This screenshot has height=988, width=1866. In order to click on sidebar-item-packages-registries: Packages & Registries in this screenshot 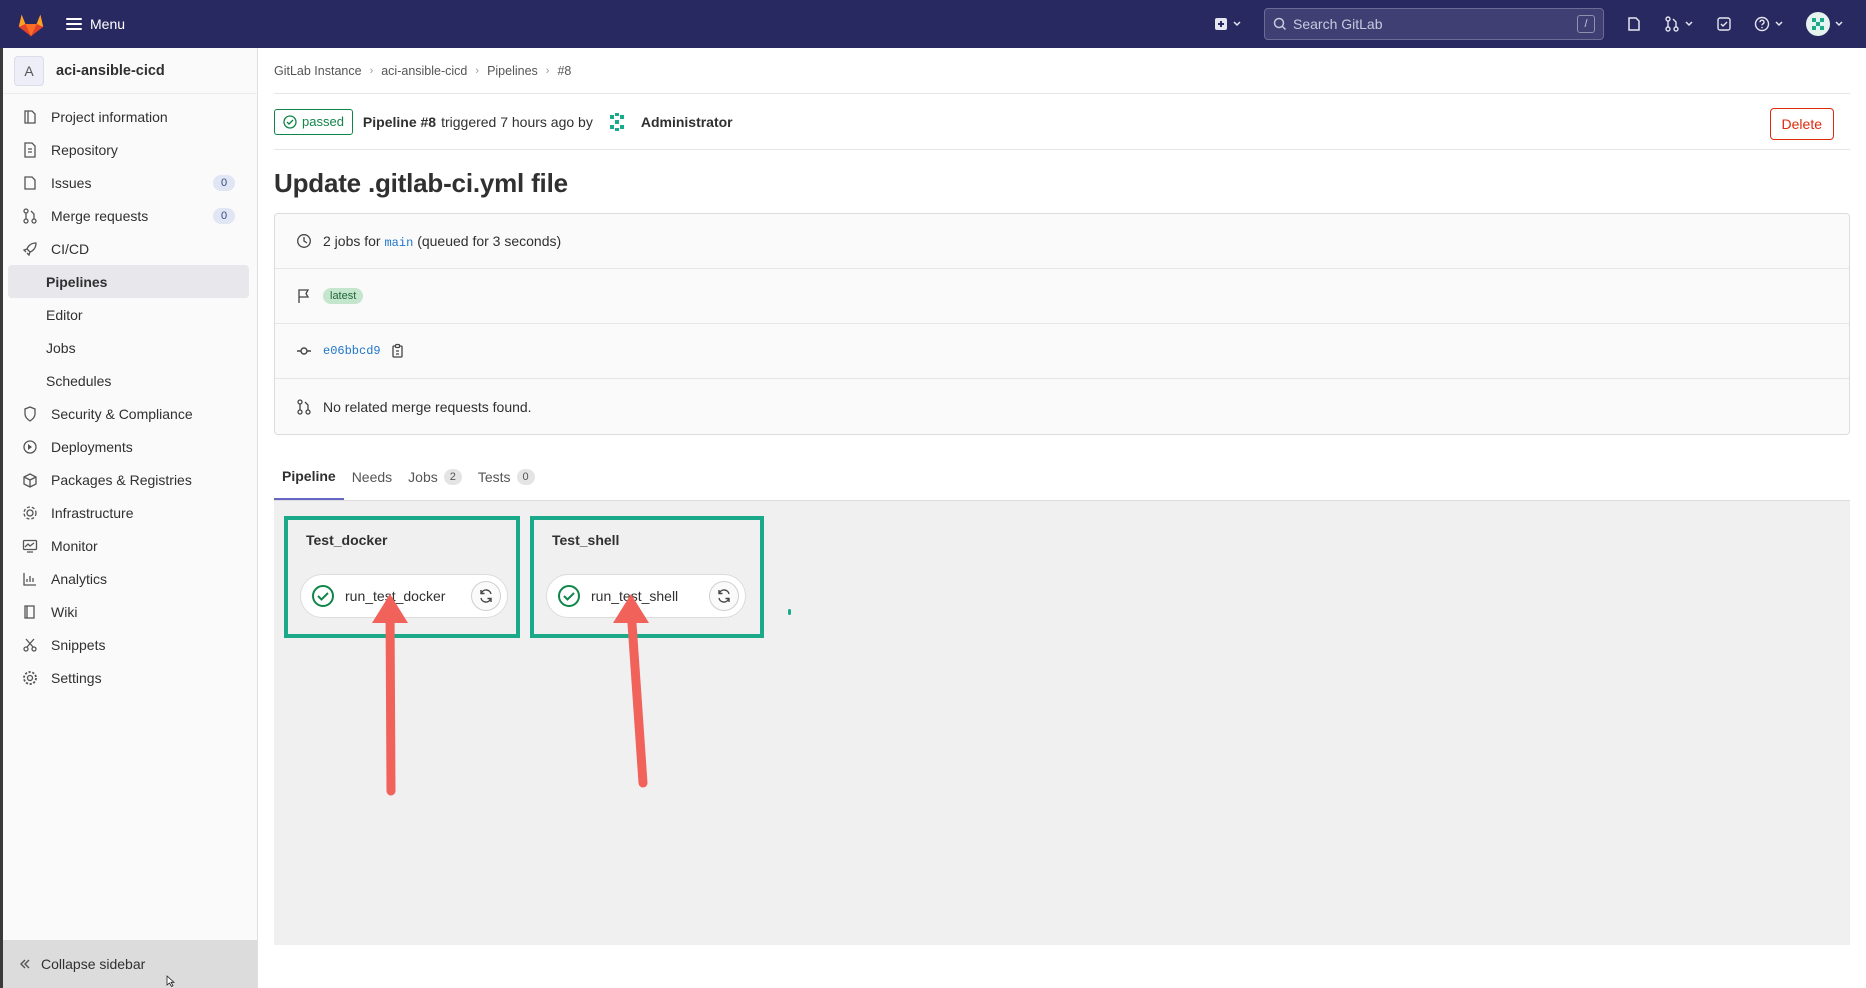, I will do `click(128, 479)`.